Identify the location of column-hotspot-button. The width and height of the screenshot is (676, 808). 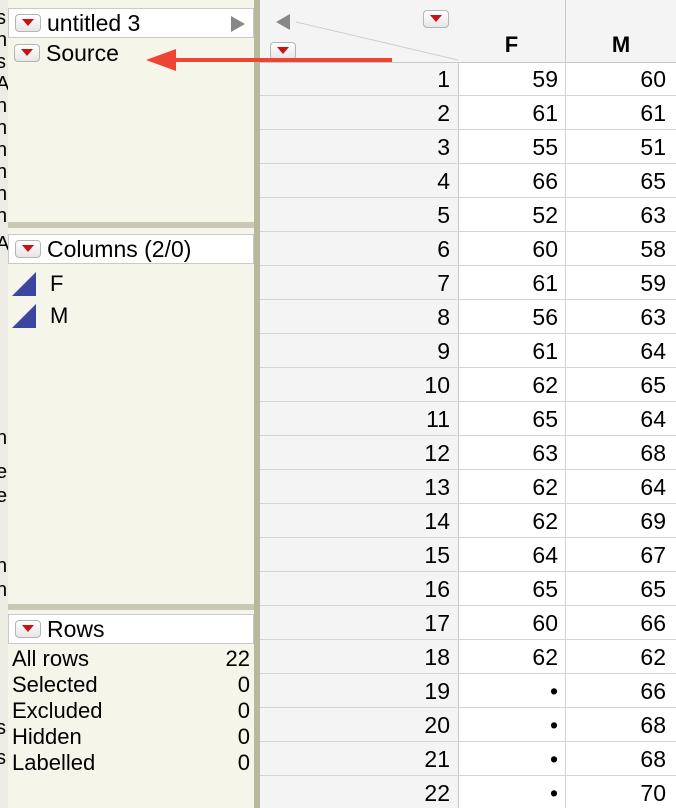
(436, 19).